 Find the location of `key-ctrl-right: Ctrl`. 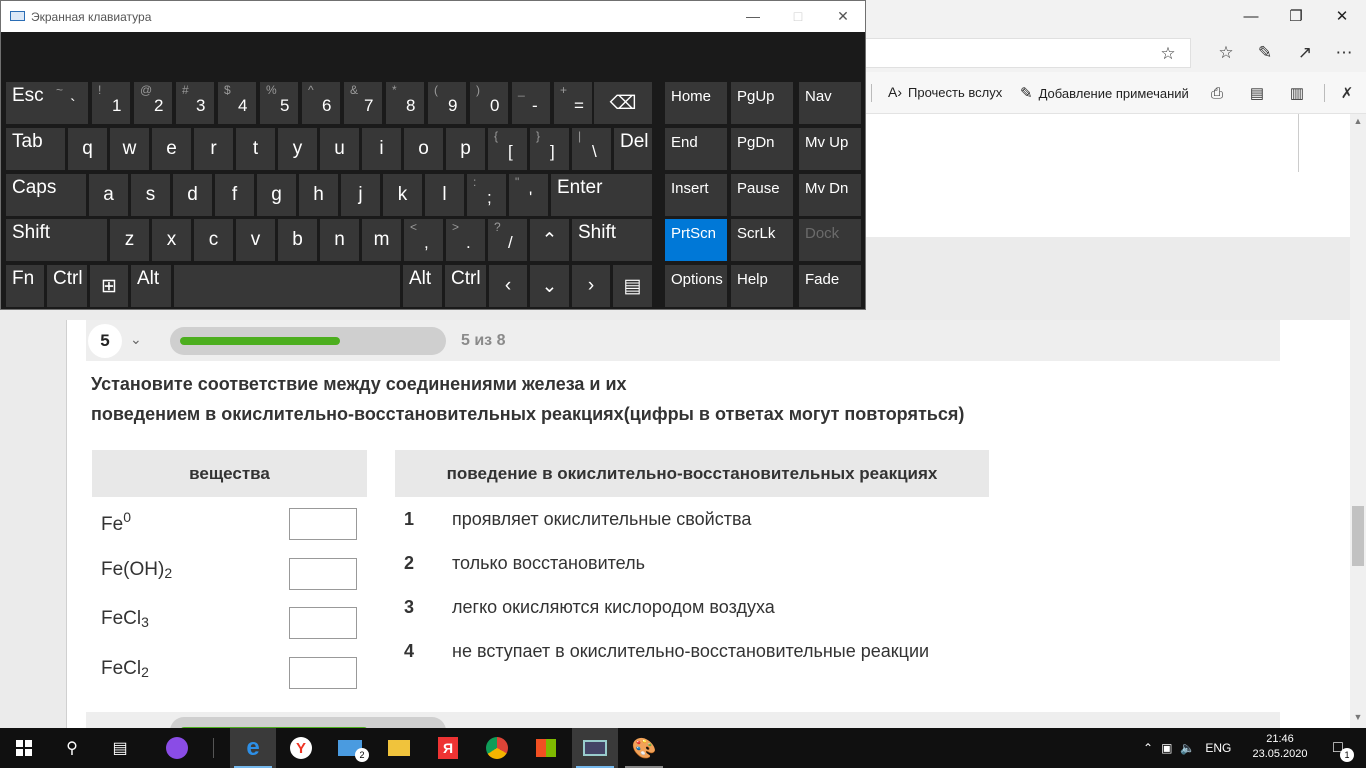

key-ctrl-right: Ctrl is located at coordinates (465, 286).